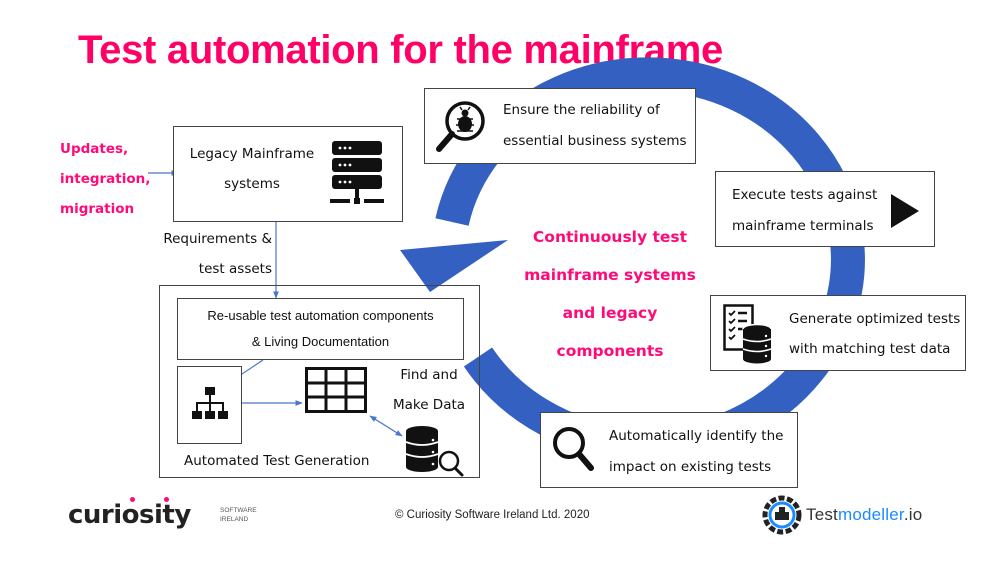 This screenshot has height=561, width=1000. I want to click on cycle-center-line: mainframe systems, so click(610, 275).